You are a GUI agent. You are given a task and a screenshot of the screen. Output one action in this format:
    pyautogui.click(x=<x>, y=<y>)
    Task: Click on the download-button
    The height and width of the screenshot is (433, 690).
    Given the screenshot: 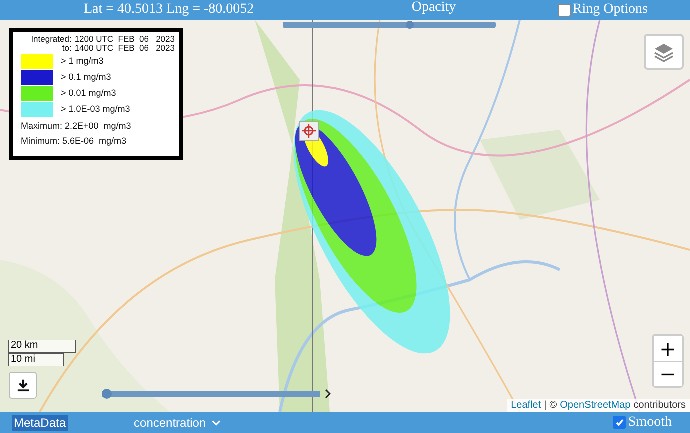 What is the action you would take?
    pyautogui.click(x=23, y=385)
    